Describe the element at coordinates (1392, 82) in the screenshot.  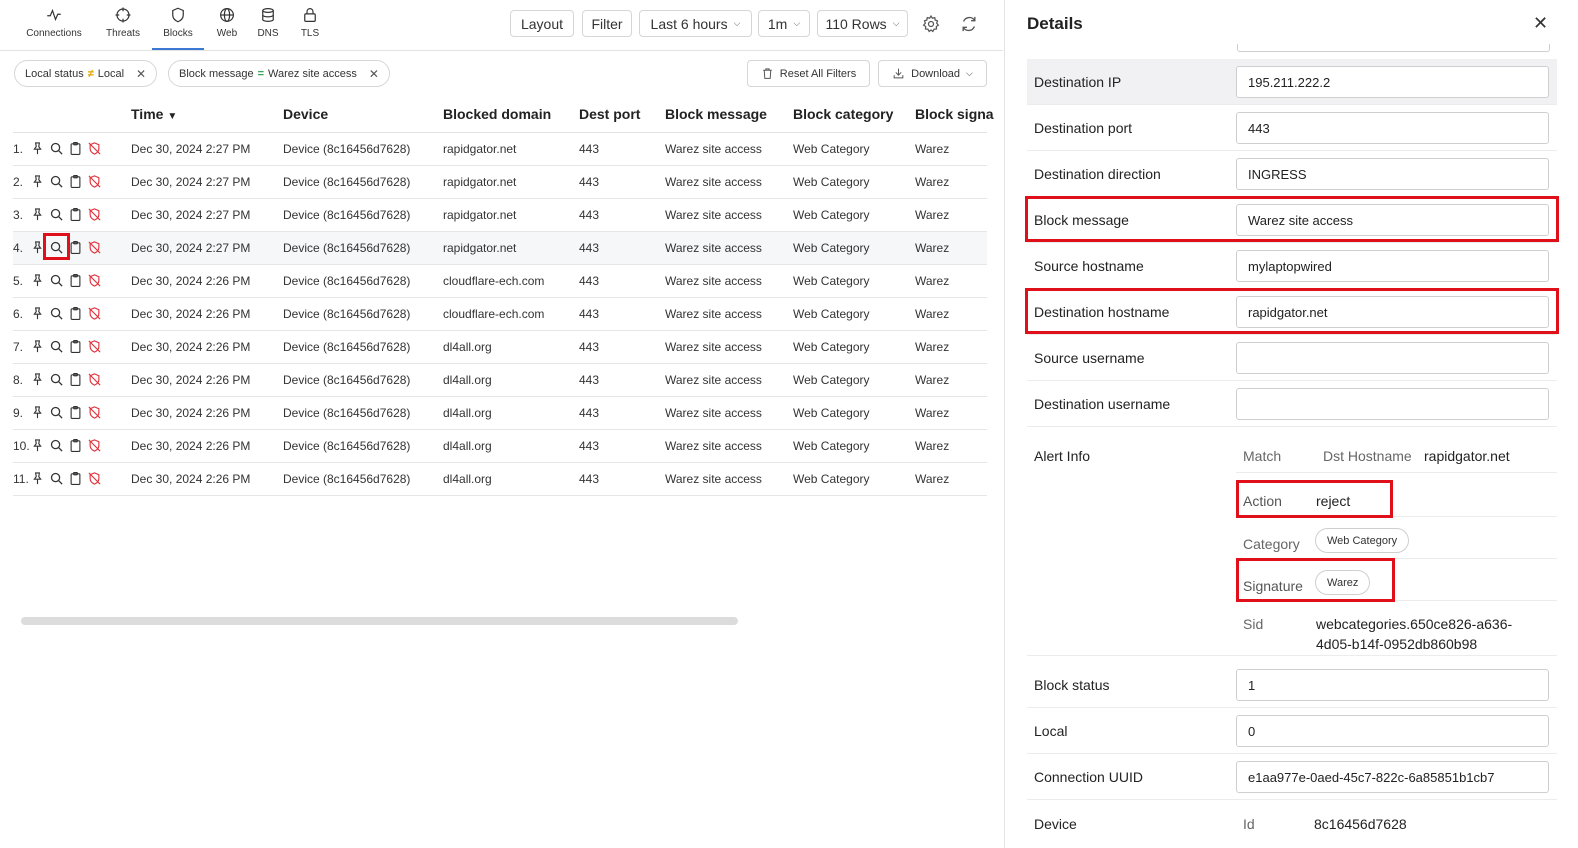
I see `destination-ip-field: 195.211.222.2` at that location.